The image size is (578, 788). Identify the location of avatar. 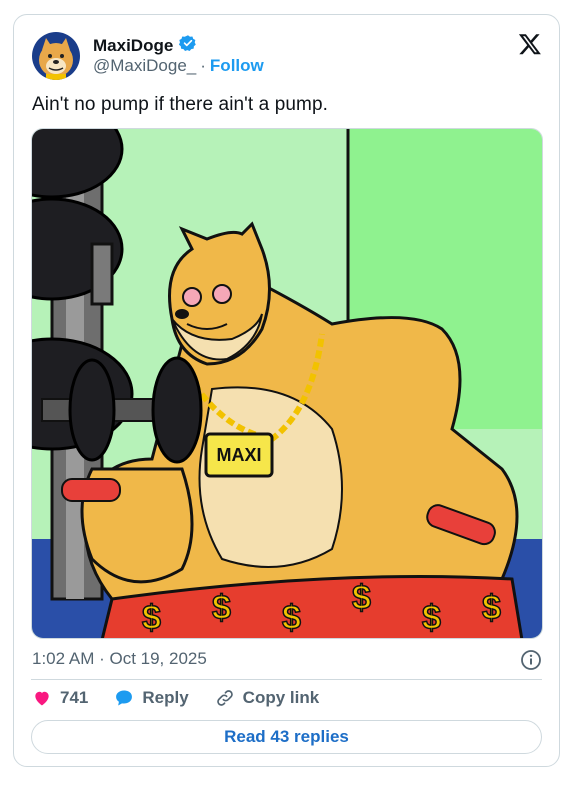
(56, 56).